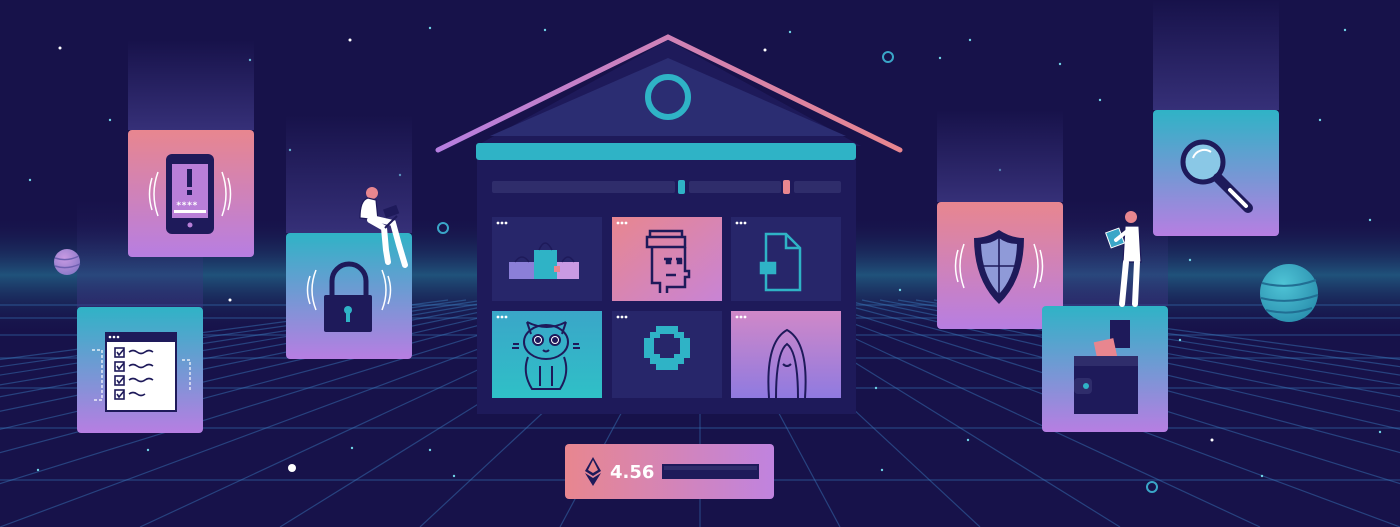 The image size is (1400, 527). I want to click on search-card, so click(1216, 173).